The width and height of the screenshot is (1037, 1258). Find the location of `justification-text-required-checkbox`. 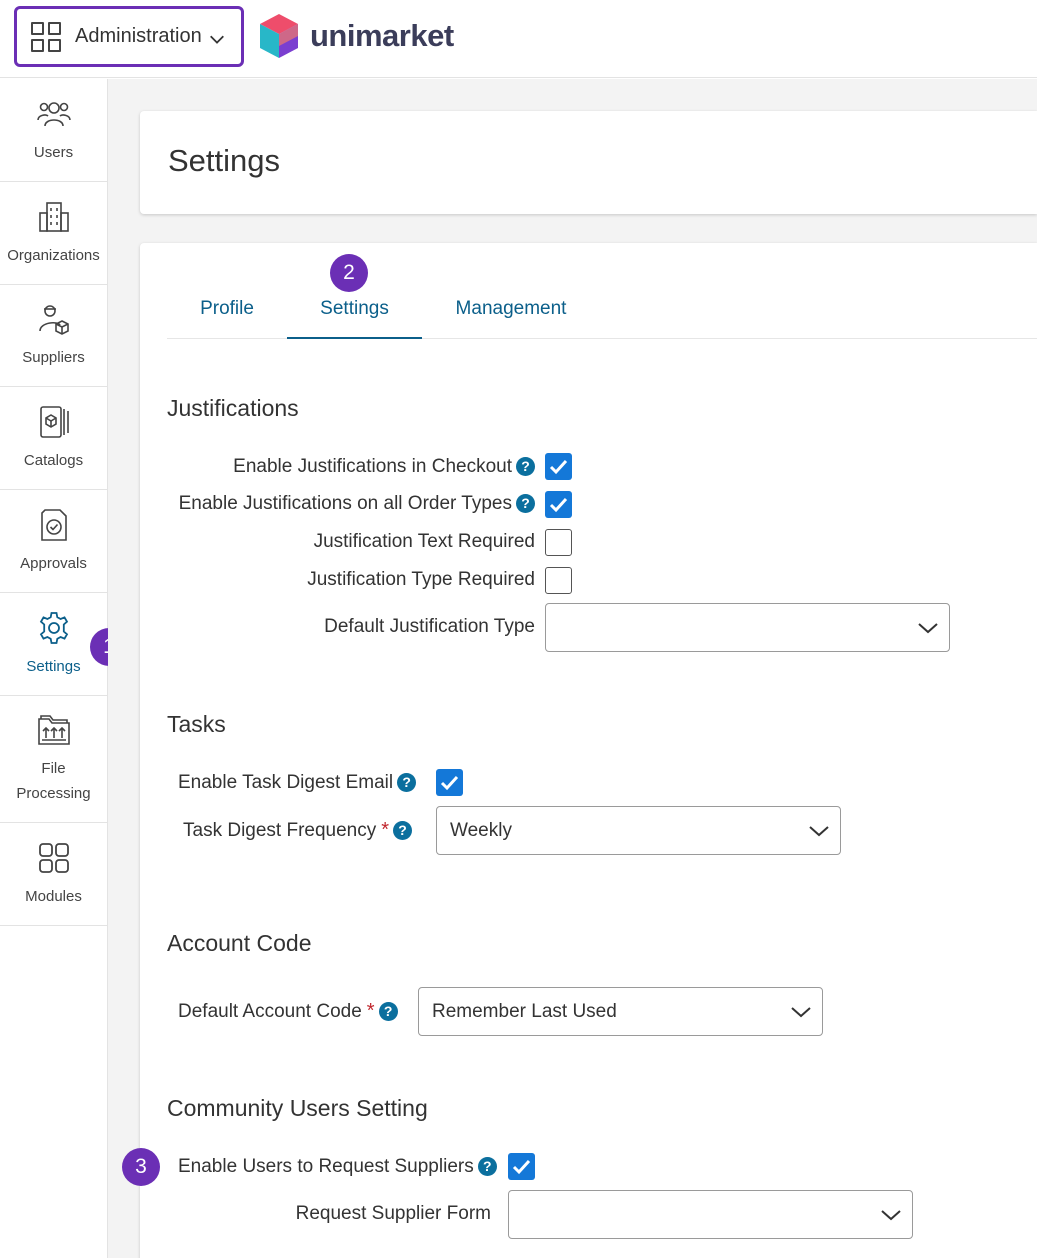

justification-text-required-checkbox is located at coordinates (558, 542).